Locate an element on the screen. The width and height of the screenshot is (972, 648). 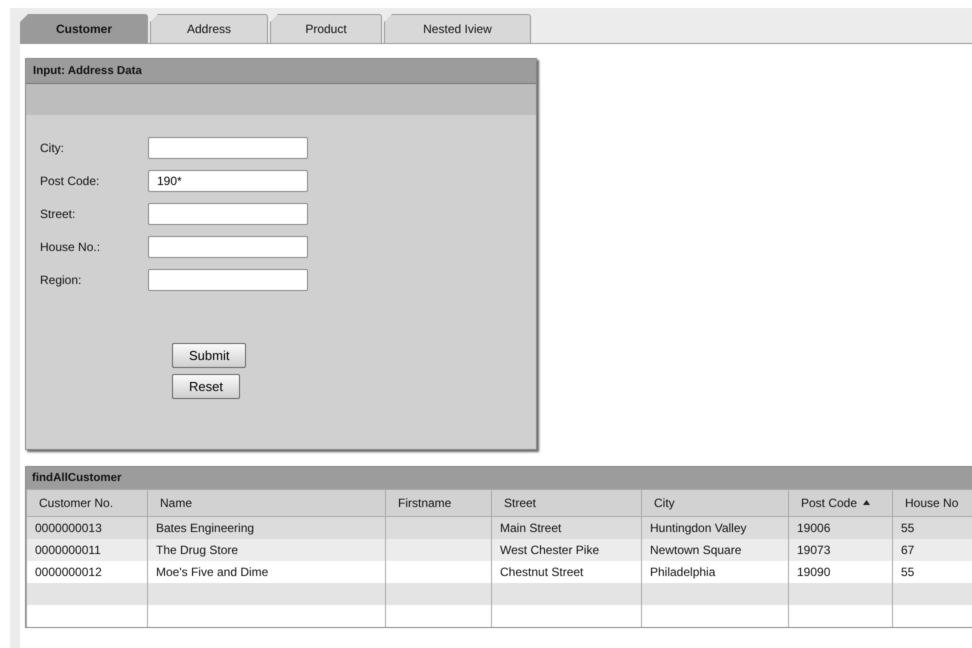
panel-title: Input: Address Data is located at coordinates (281, 71).